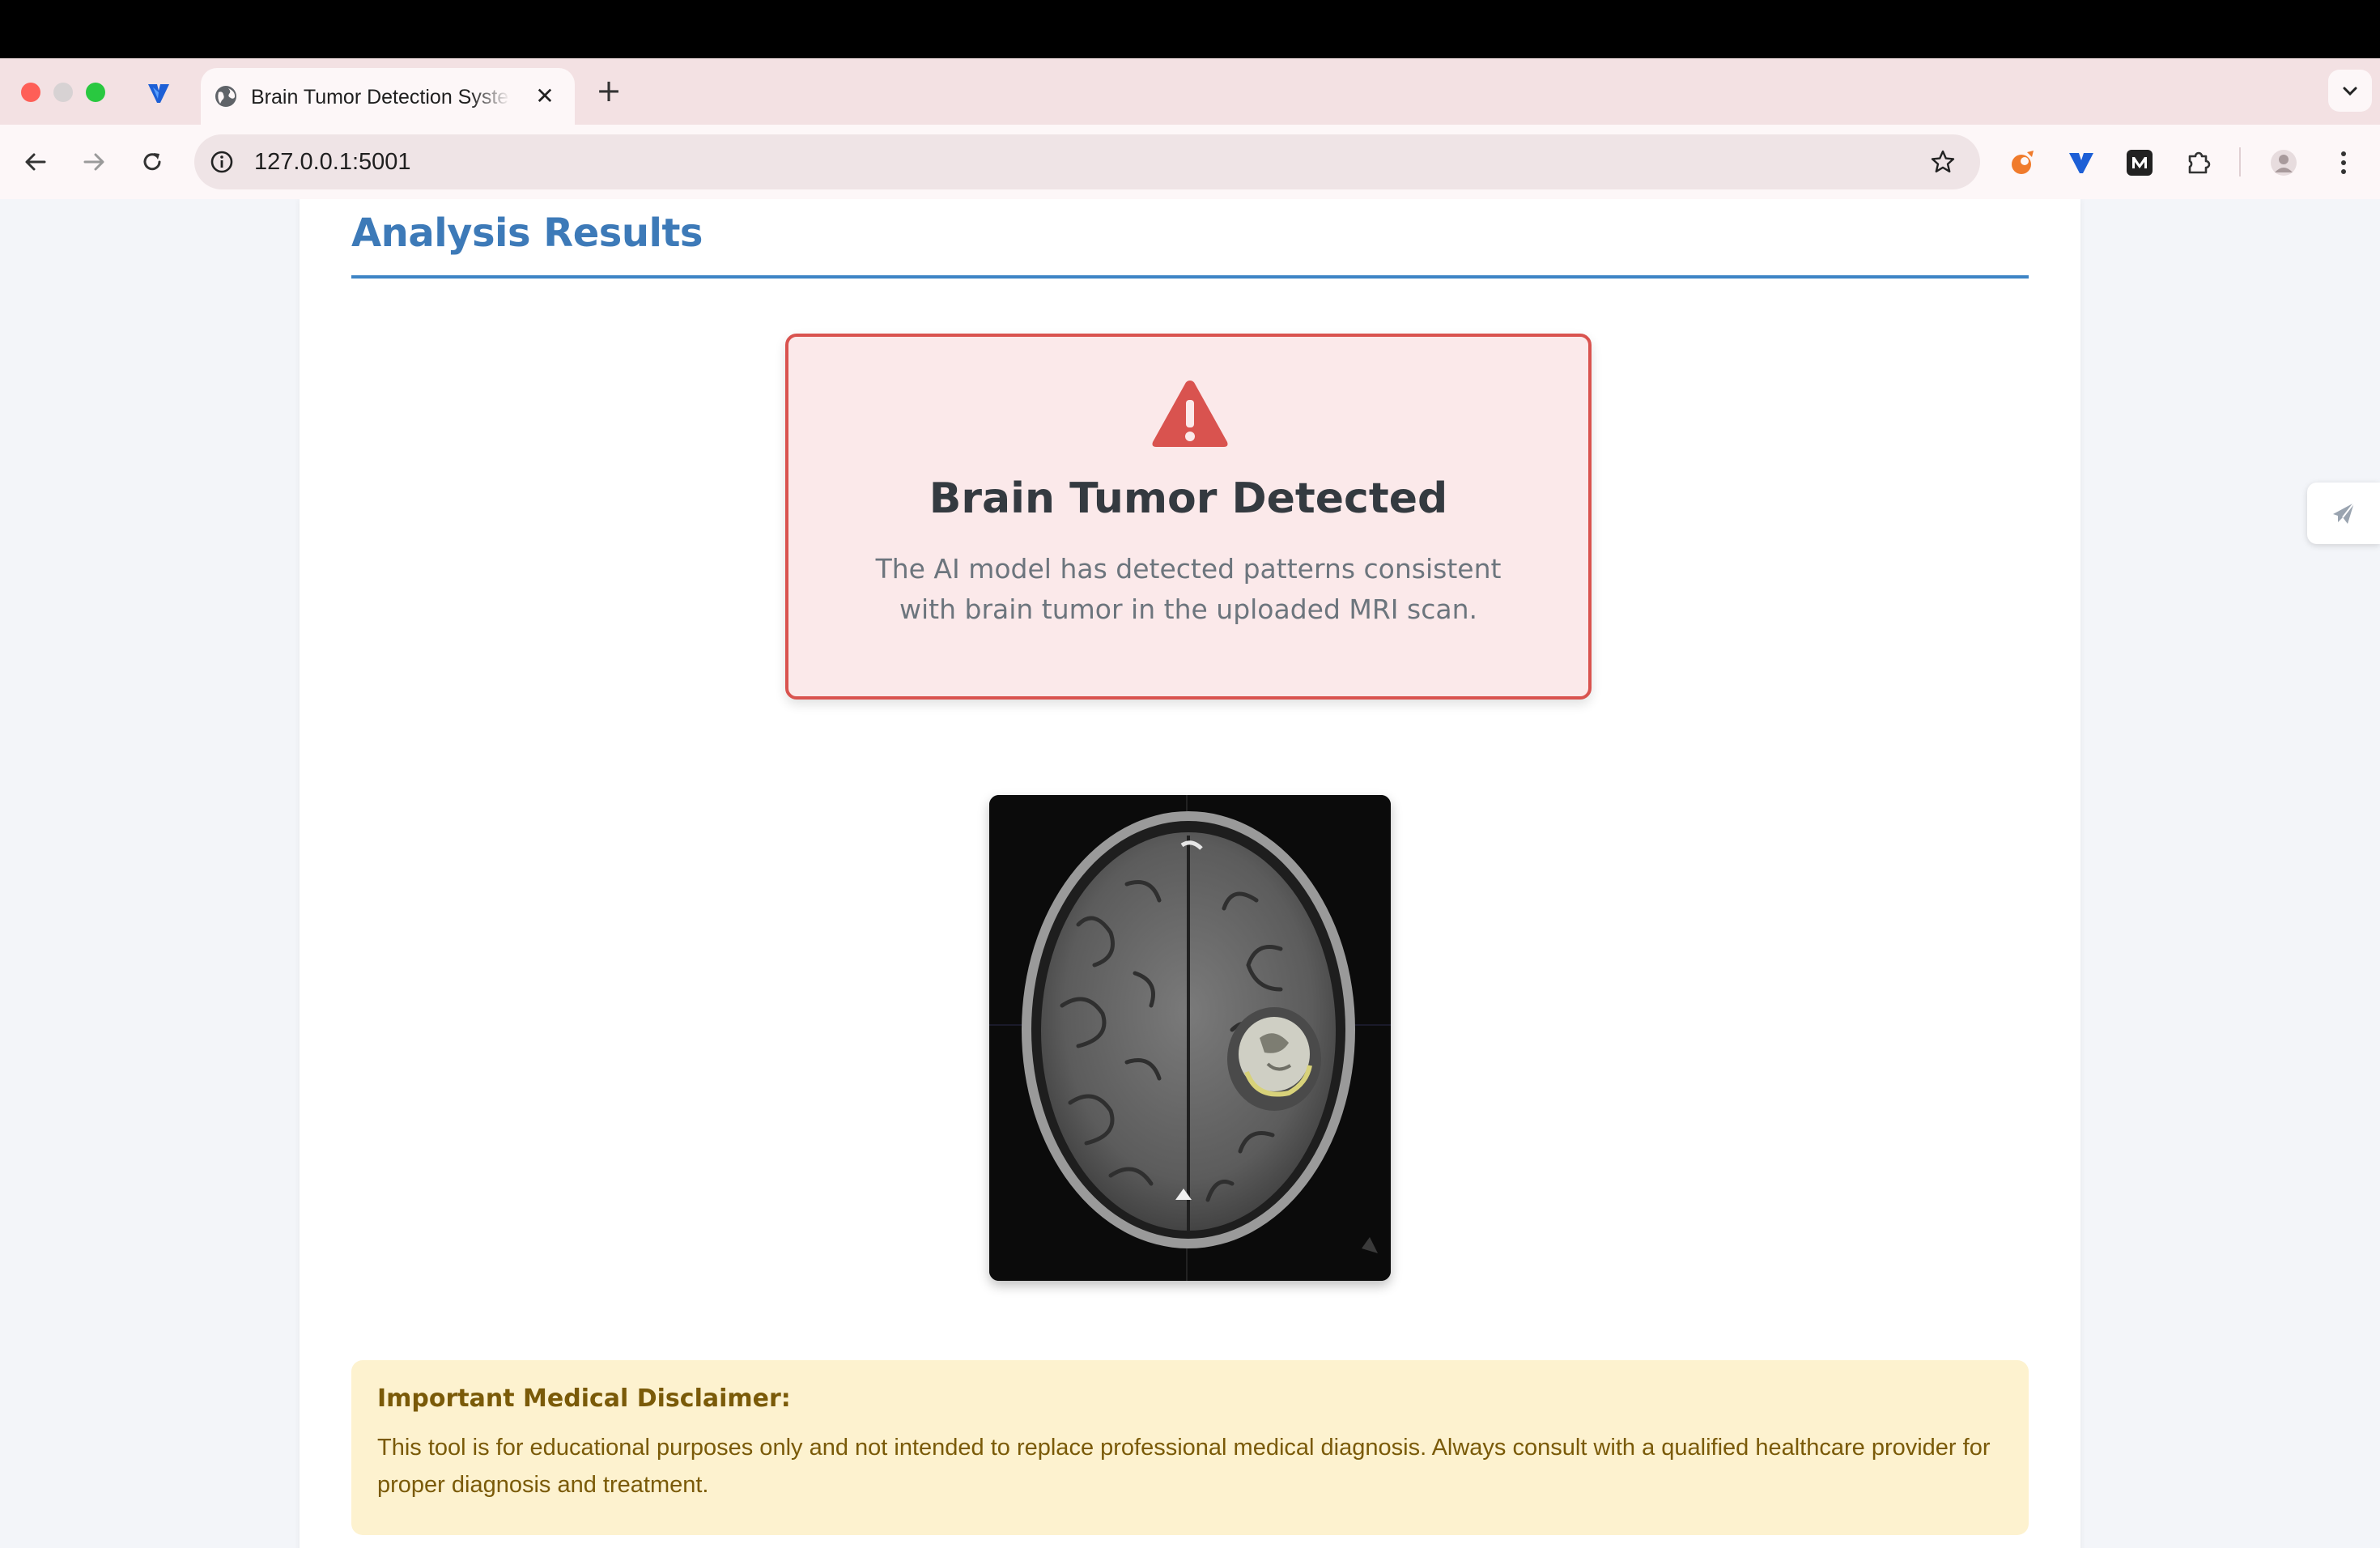  I want to click on bookmark-star-icon, so click(1943, 162).